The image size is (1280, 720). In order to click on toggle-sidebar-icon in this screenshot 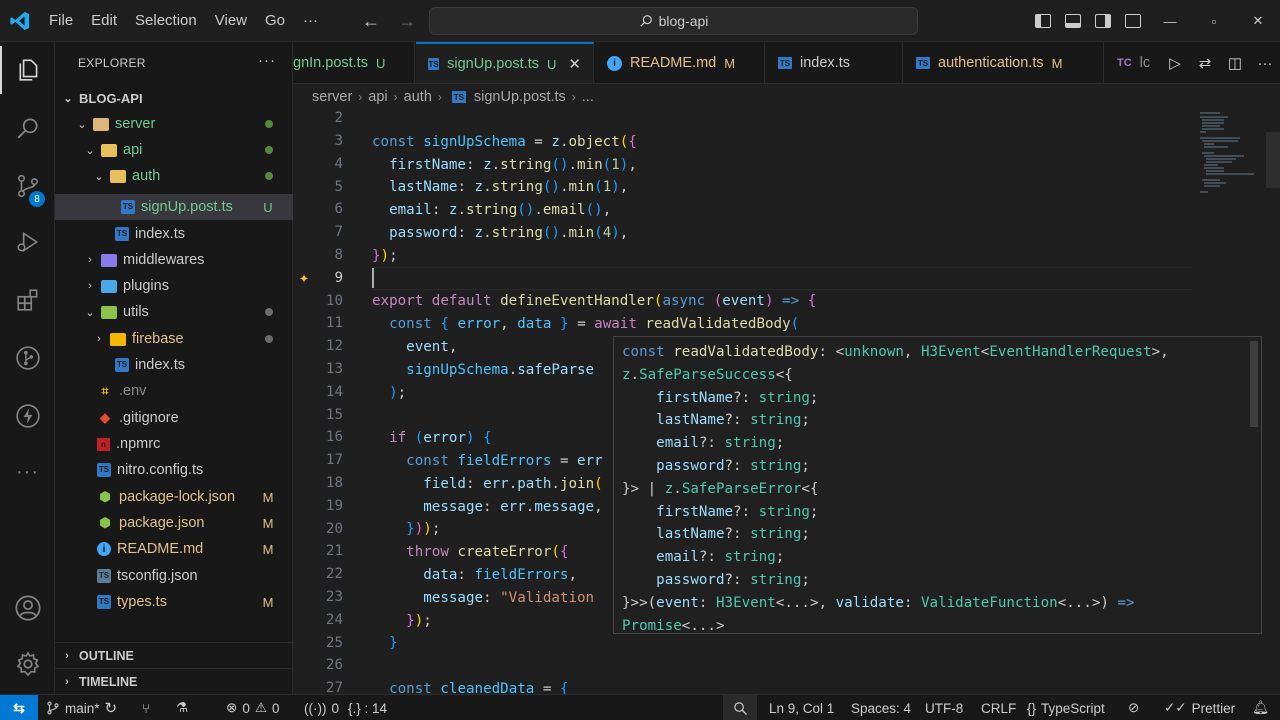, I will do `click(1043, 21)`.